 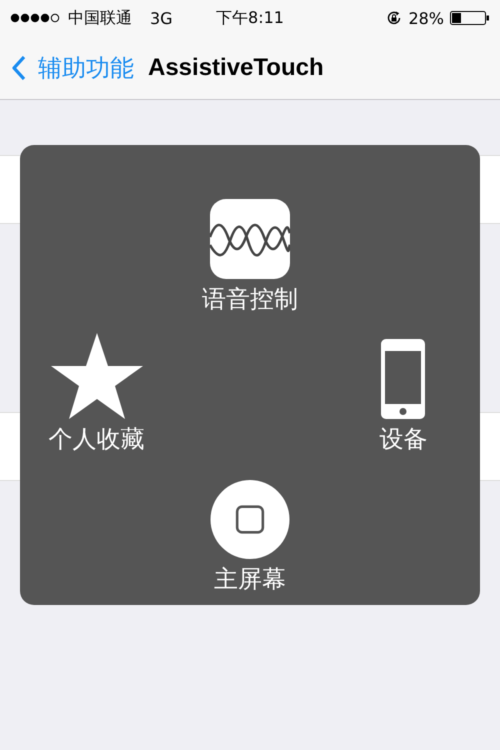 What do you see at coordinates (250, 239) in the screenshot?
I see `waveform-icon` at bounding box center [250, 239].